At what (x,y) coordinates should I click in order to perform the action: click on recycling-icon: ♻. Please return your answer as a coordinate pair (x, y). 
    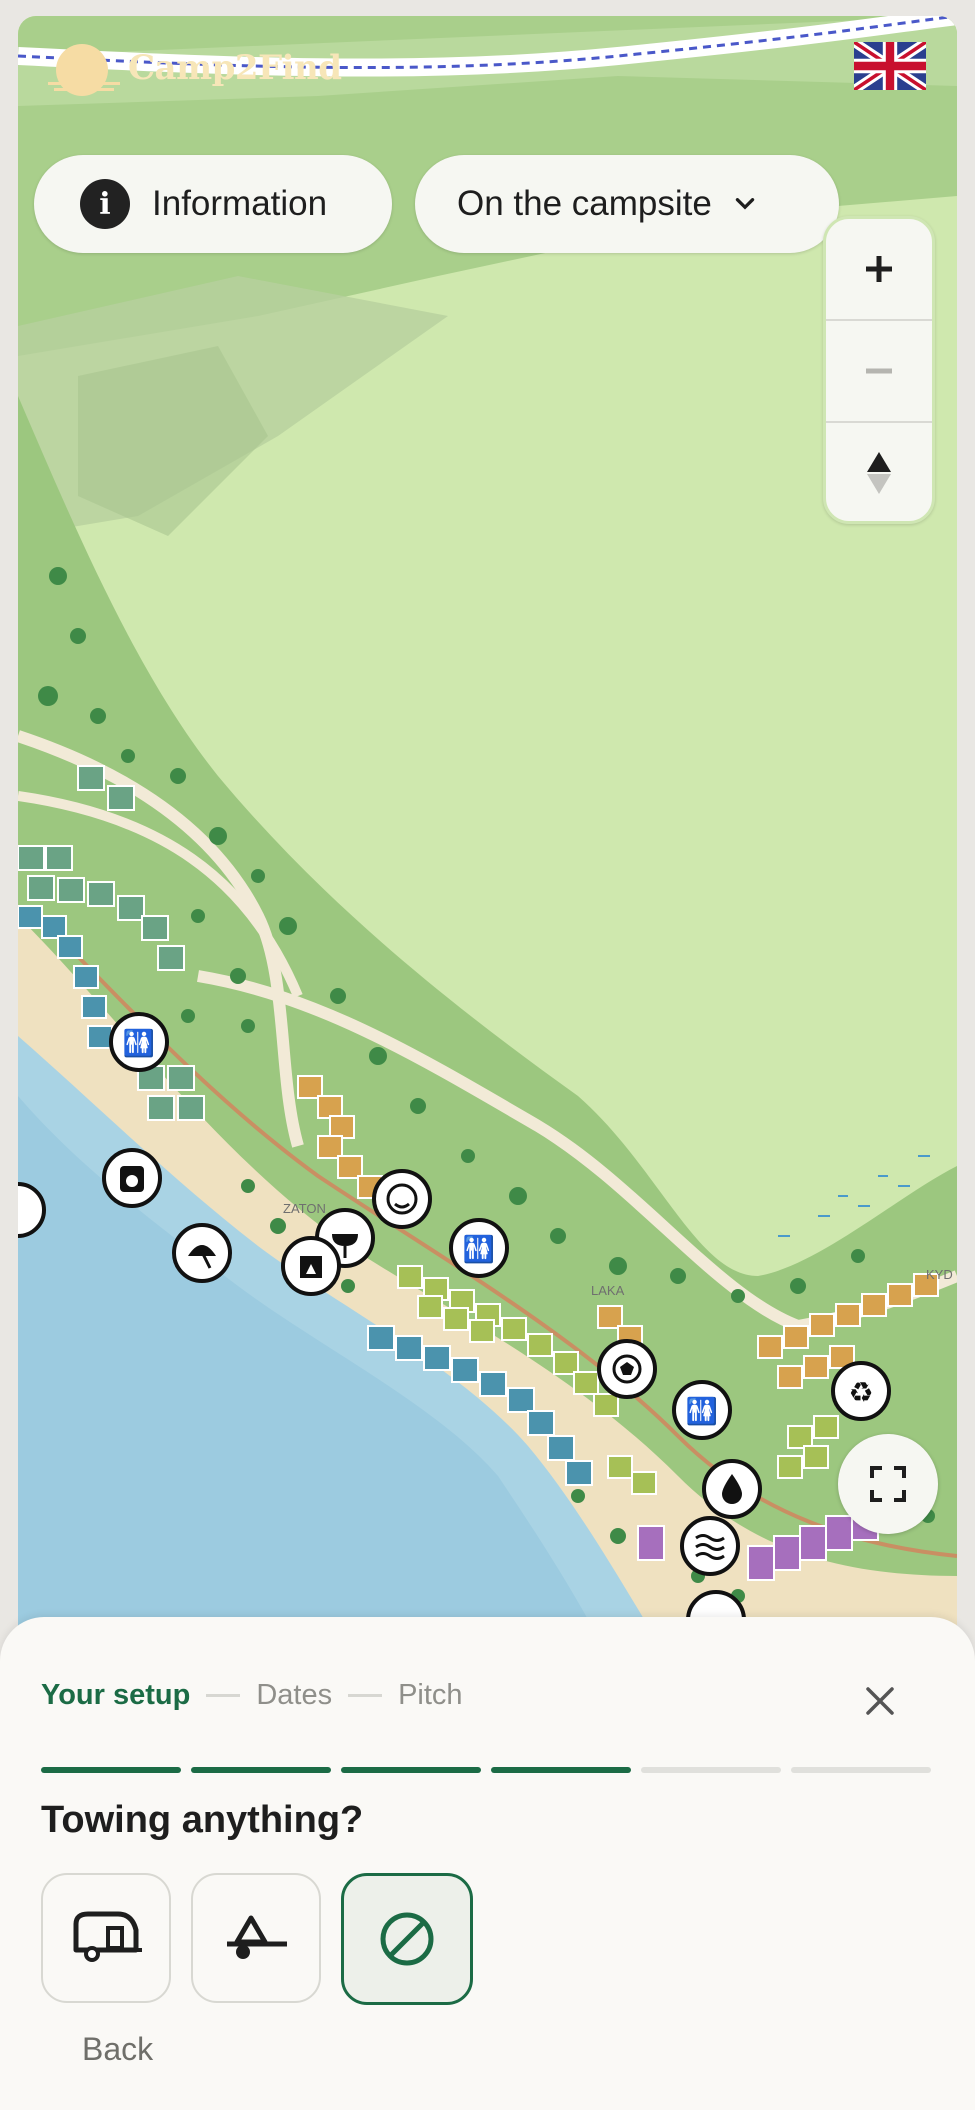
    Looking at the image, I should click on (861, 1391).